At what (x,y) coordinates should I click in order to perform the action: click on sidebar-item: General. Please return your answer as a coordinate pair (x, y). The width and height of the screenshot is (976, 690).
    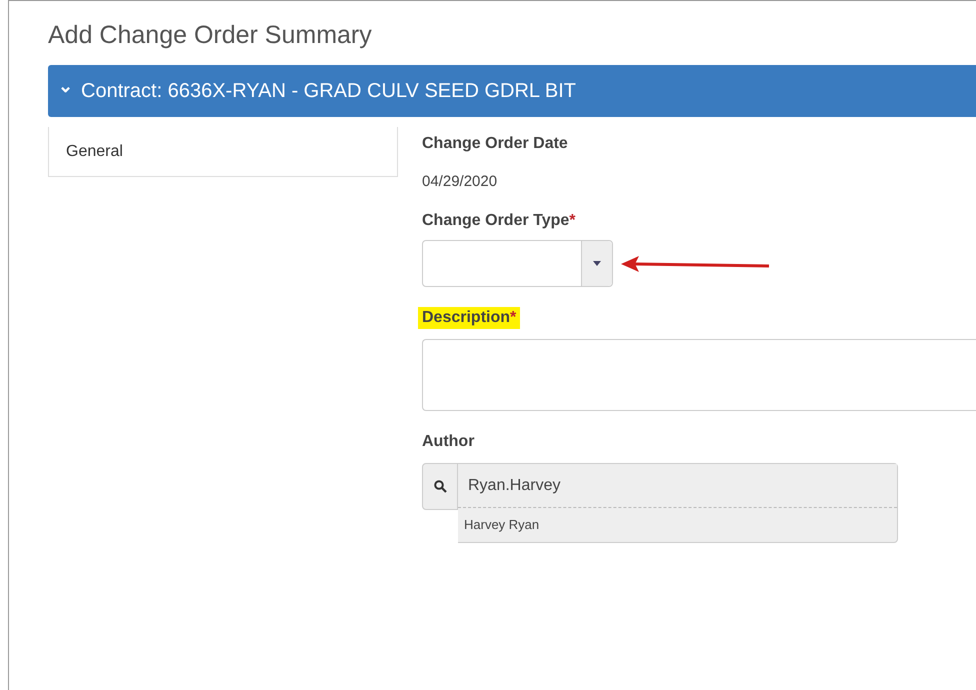
    Looking at the image, I should click on (223, 152).